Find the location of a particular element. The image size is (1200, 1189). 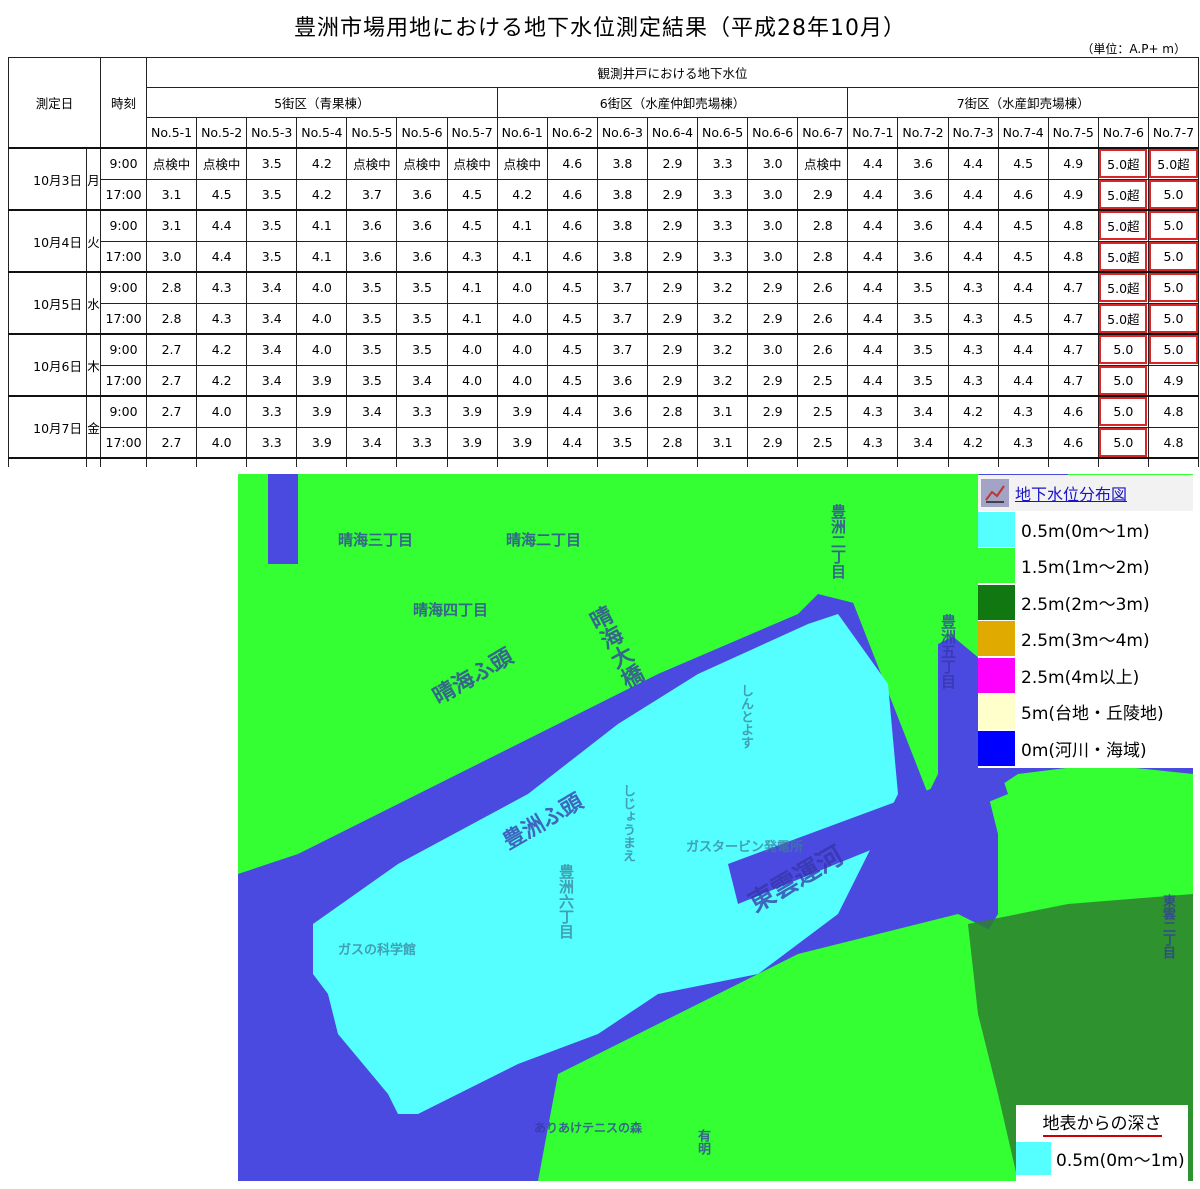

page-title: 豊洲市場用地における地下水位測定結果（平成28年10月） is located at coordinates (600, 28).